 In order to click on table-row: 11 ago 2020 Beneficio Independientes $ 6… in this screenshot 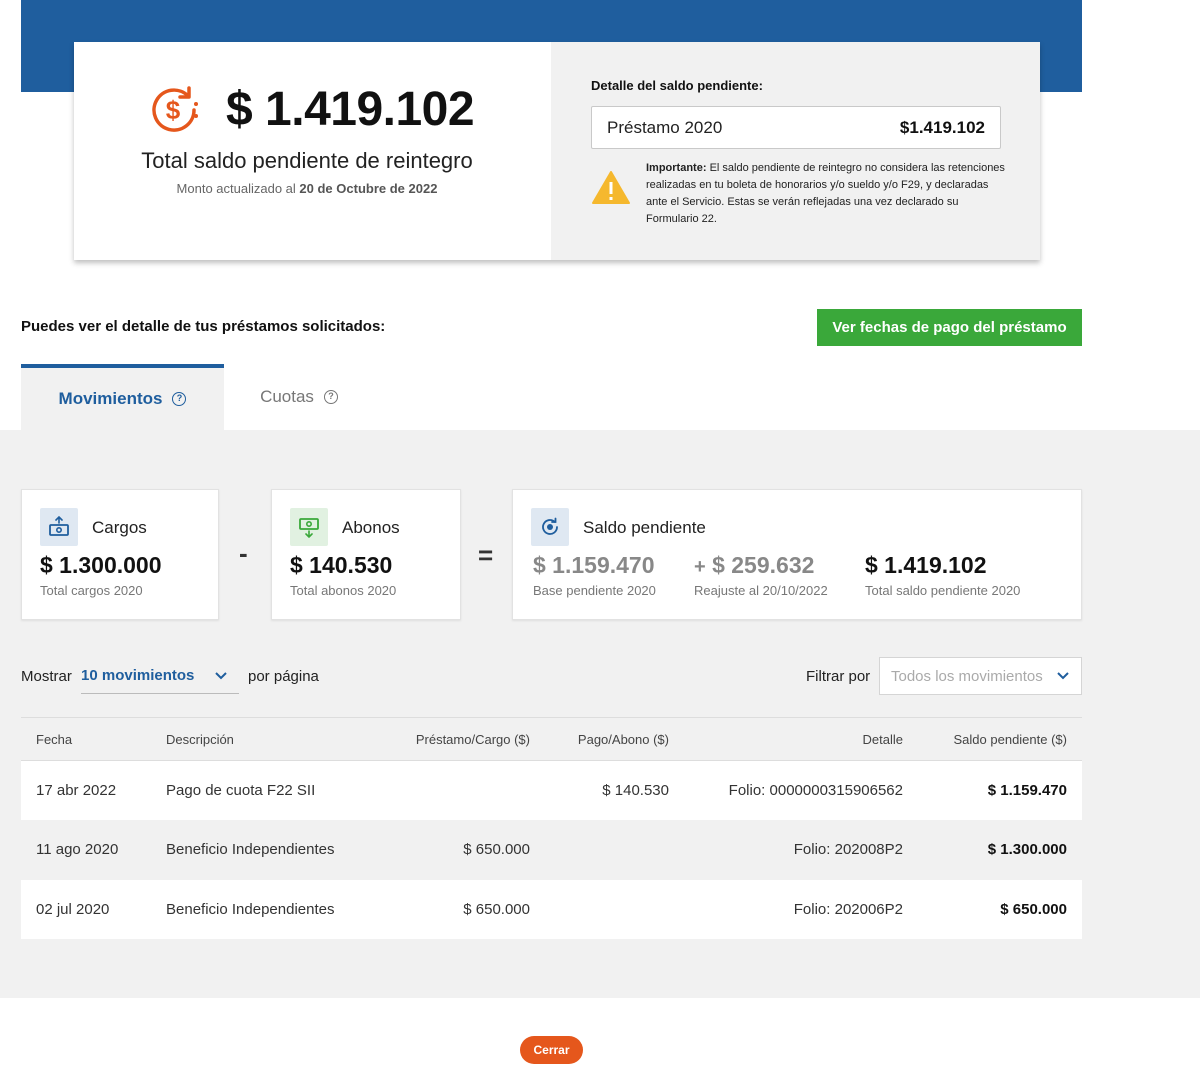, I will do `click(551, 850)`.